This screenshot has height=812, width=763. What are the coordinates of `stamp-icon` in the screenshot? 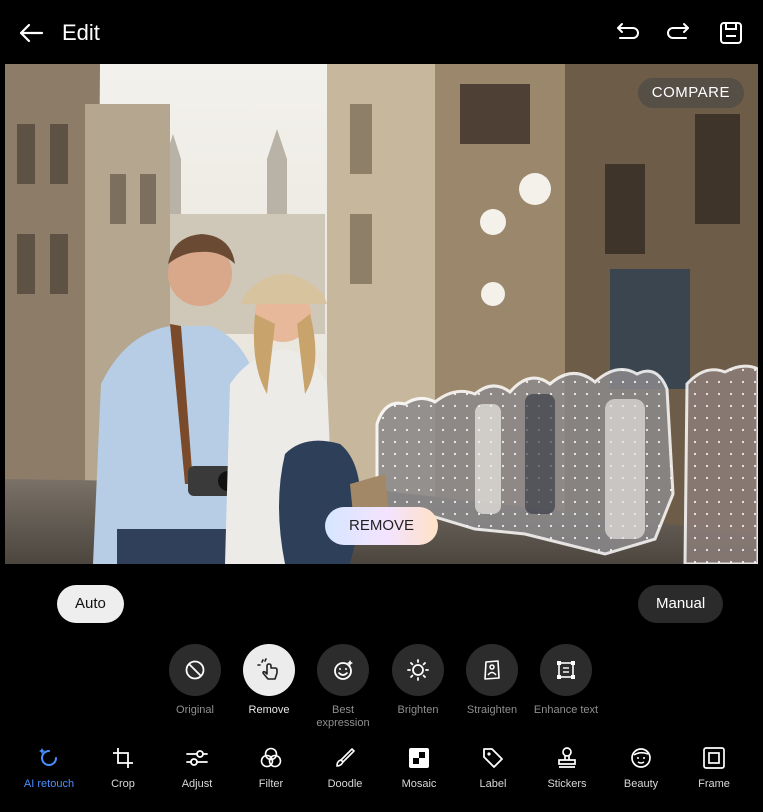 It's located at (567, 758).